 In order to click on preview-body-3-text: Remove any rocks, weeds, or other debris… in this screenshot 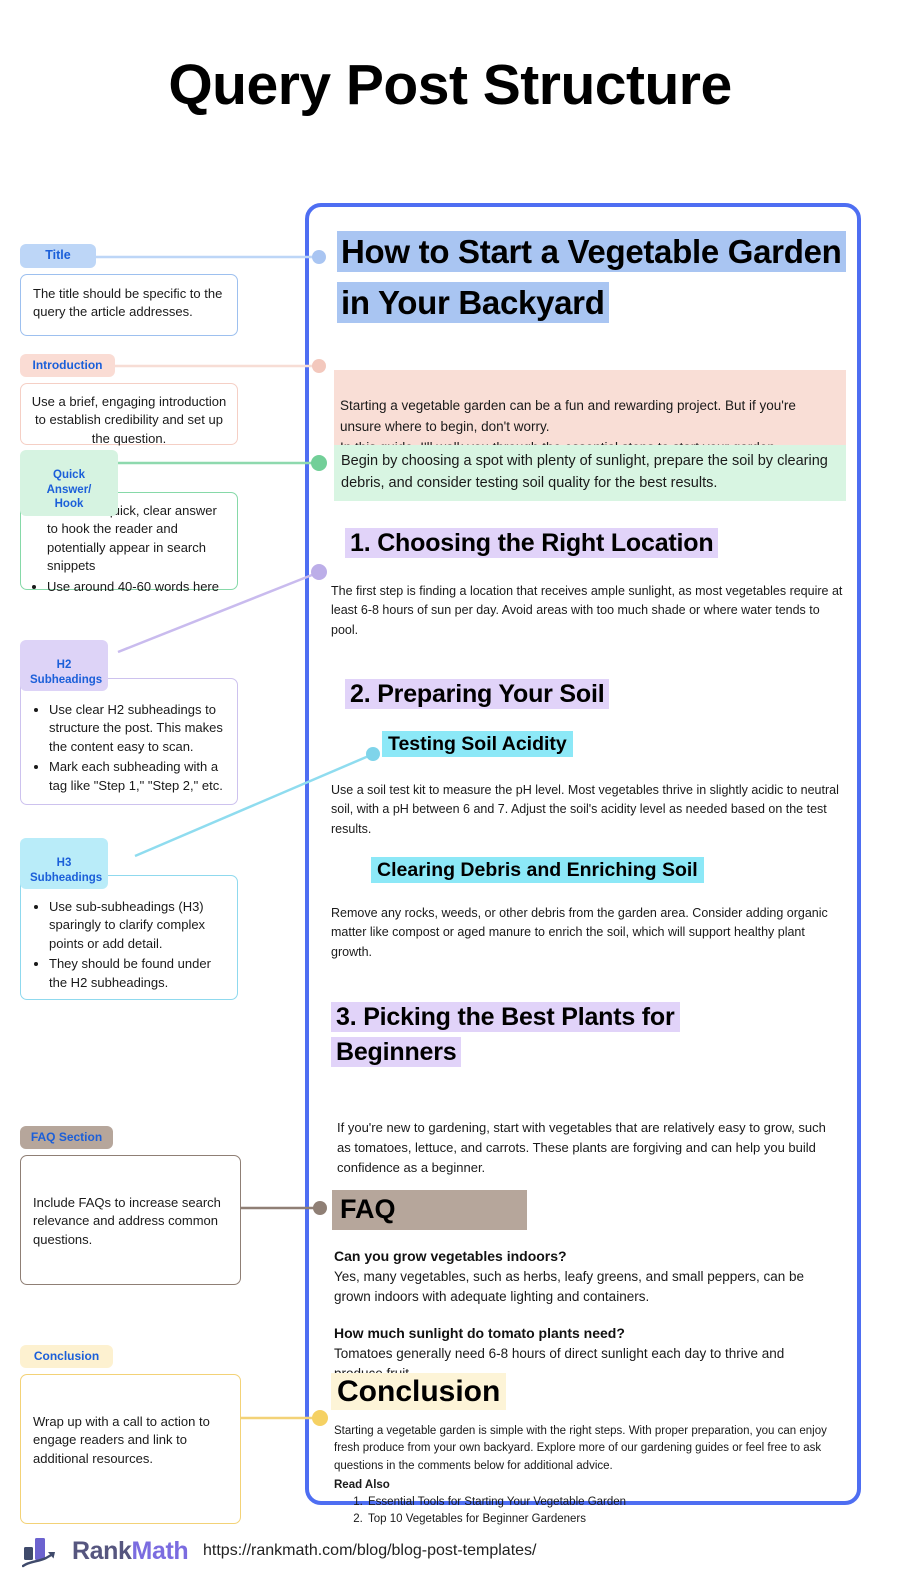, I will do `click(579, 932)`.